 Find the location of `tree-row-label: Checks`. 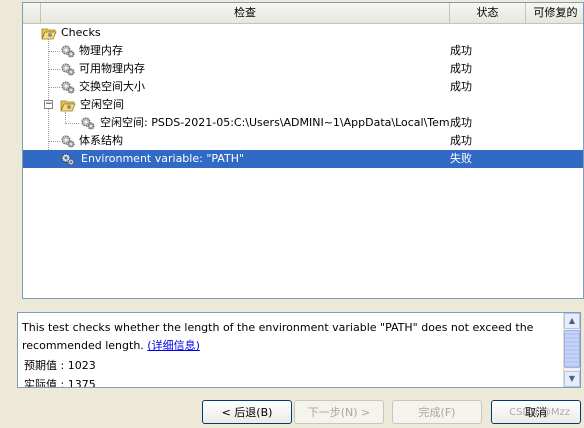

tree-row-label: Checks is located at coordinates (81, 32).